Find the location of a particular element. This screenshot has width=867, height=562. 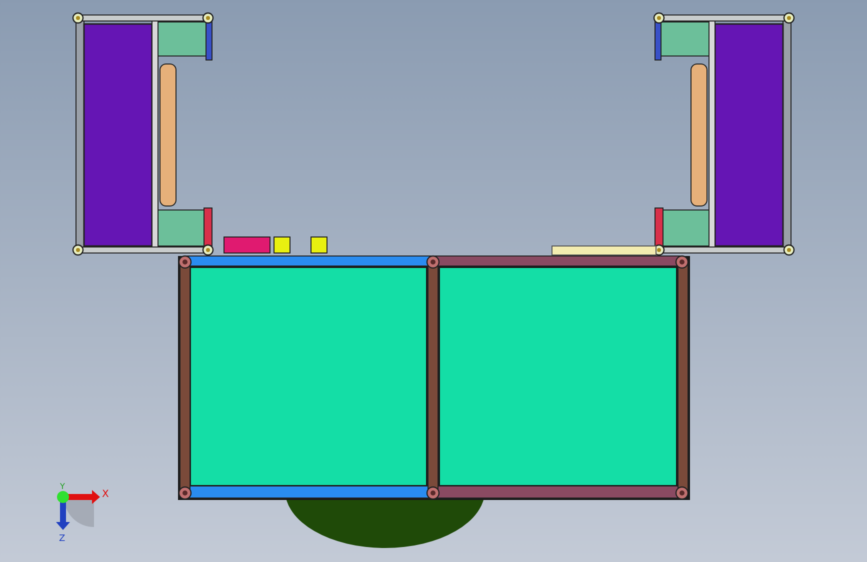

y-axis-label: Y is located at coordinates (62, 486).